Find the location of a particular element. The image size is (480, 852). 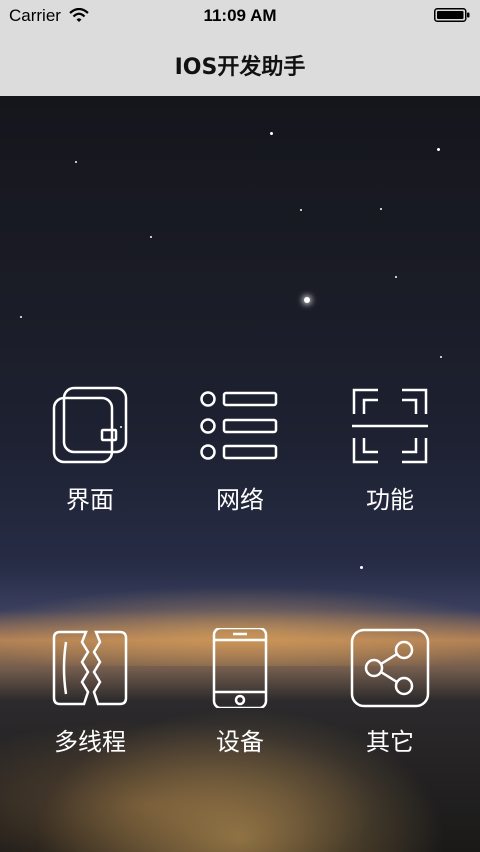

tile-label: 界面 is located at coordinates (90, 500).